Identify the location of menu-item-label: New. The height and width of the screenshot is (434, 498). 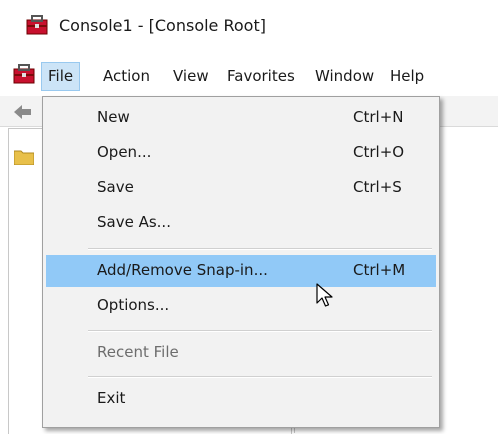
(113, 117).